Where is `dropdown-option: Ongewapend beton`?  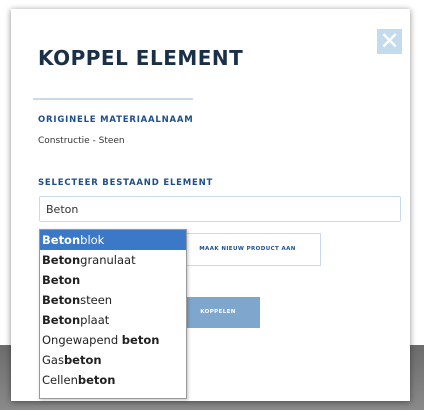 dropdown-option: Ongewapend beton is located at coordinates (113, 340).